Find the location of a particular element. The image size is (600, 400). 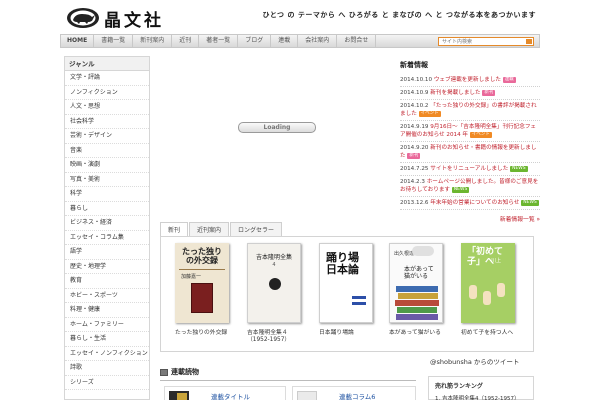

book-card: 吉本隆明全集 4 吉本隆明全集４（1952-1957） is located at coordinates (278, 293).